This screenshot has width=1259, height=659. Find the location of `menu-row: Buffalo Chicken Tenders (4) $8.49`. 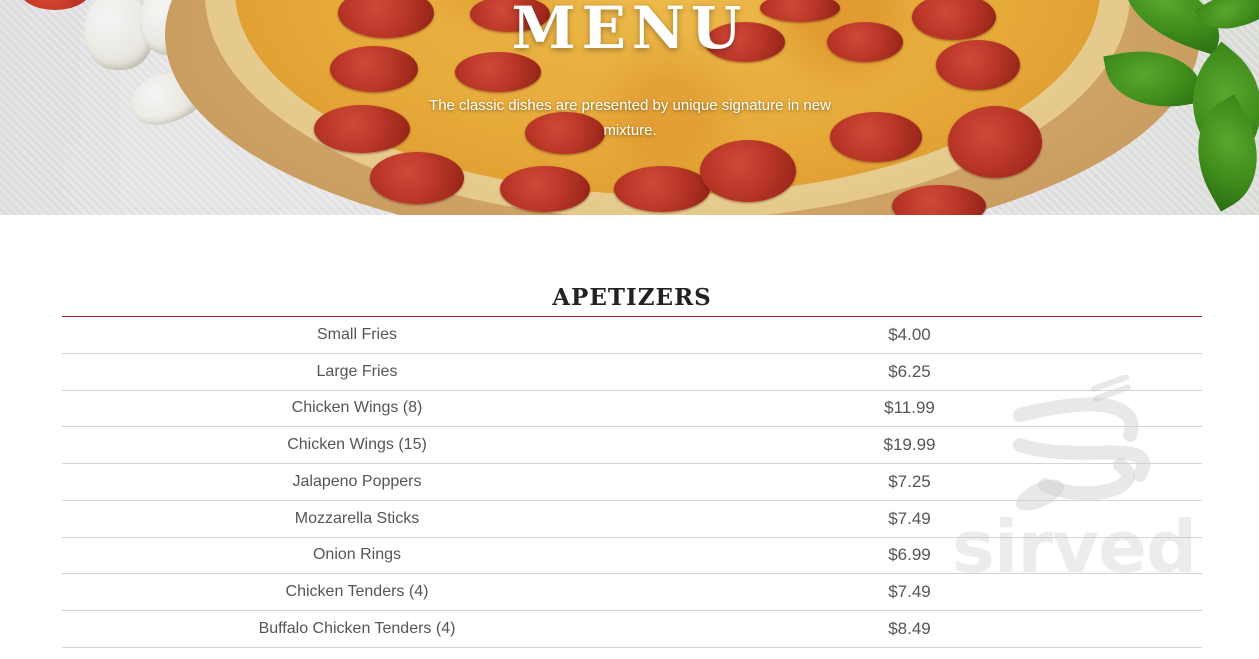

menu-row: Buffalo Chicken Tenders (4) $8.49 is located at coordinates (632, 629).